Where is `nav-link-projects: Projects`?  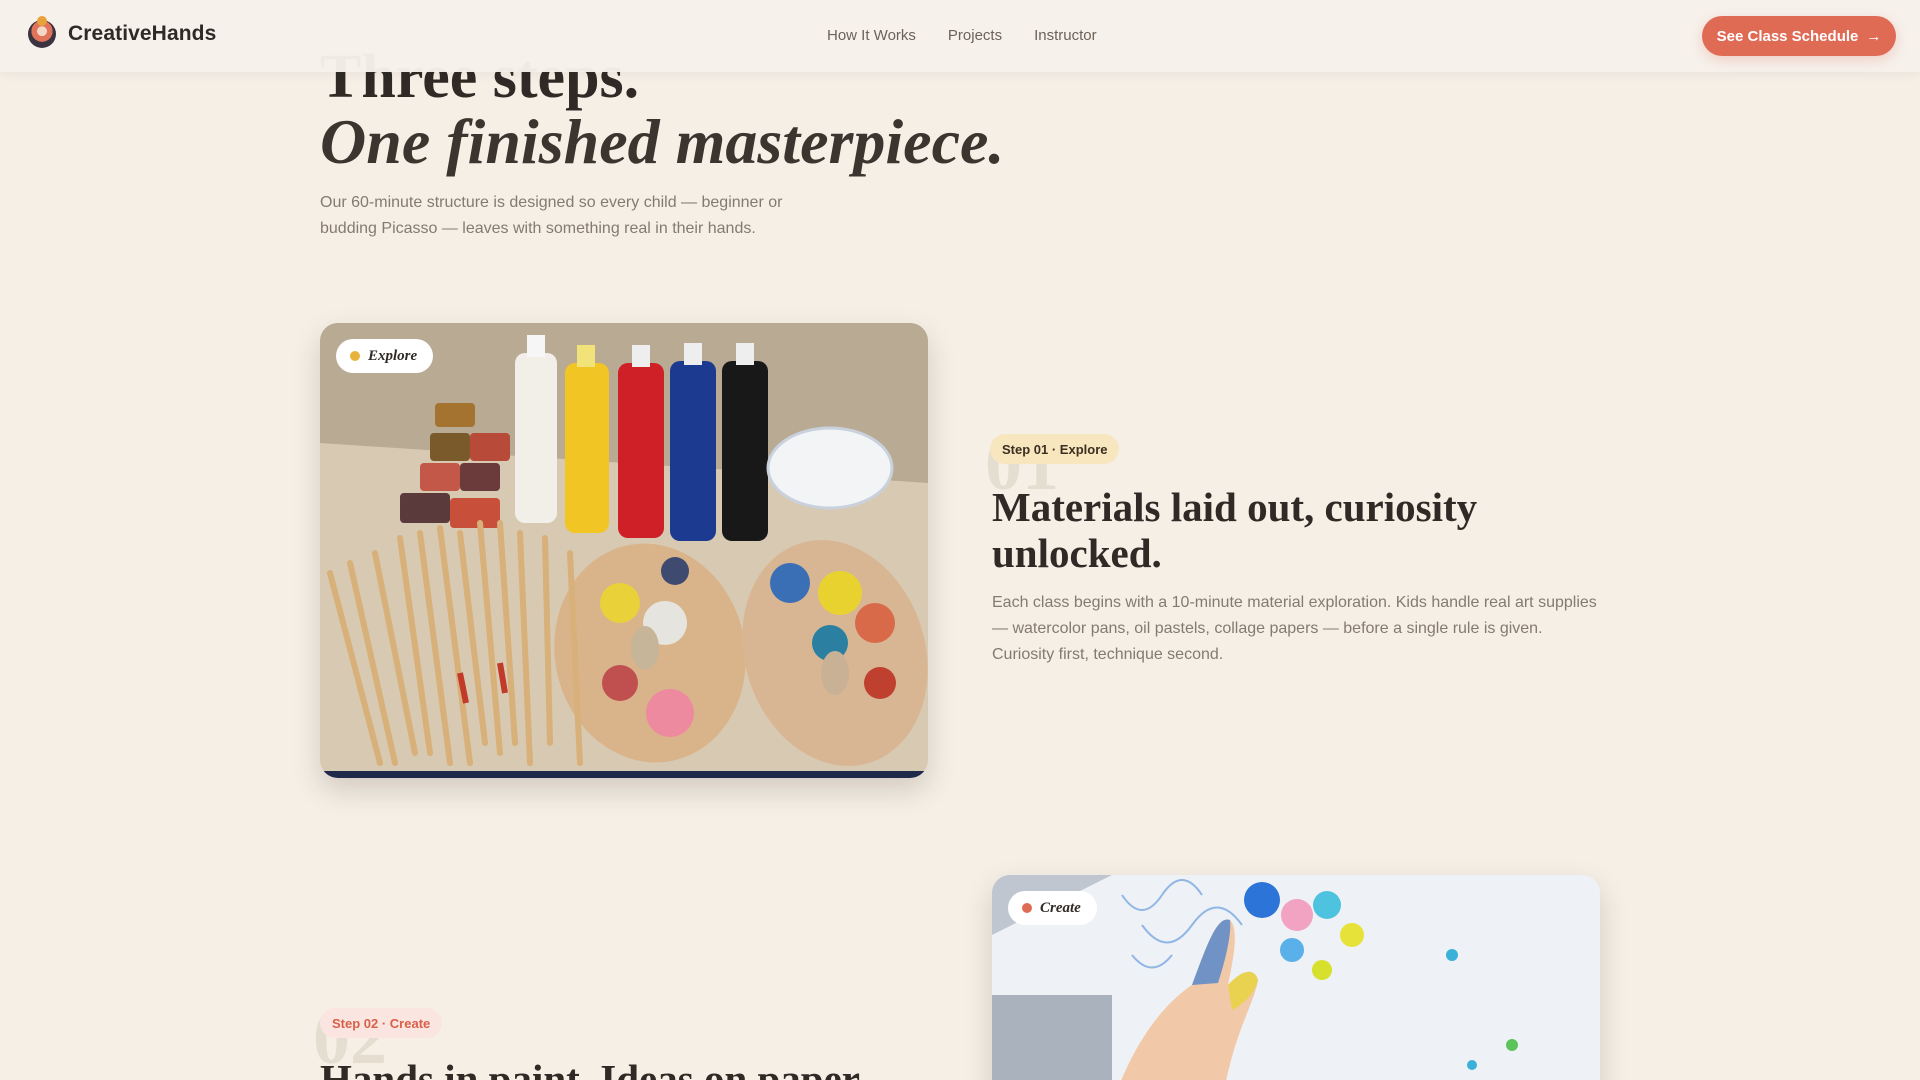 nav-link-projects: Projects is located at coordinates (975, 35).